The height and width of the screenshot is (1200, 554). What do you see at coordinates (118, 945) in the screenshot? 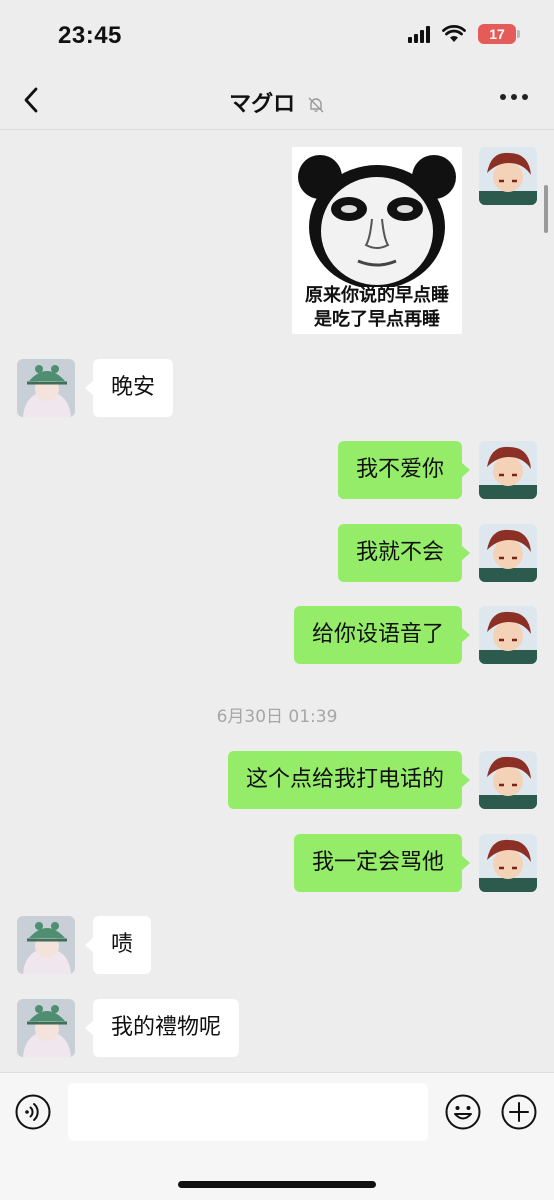
I see `incoming-message-bubble: 啧` at bounding box center [118, 945].